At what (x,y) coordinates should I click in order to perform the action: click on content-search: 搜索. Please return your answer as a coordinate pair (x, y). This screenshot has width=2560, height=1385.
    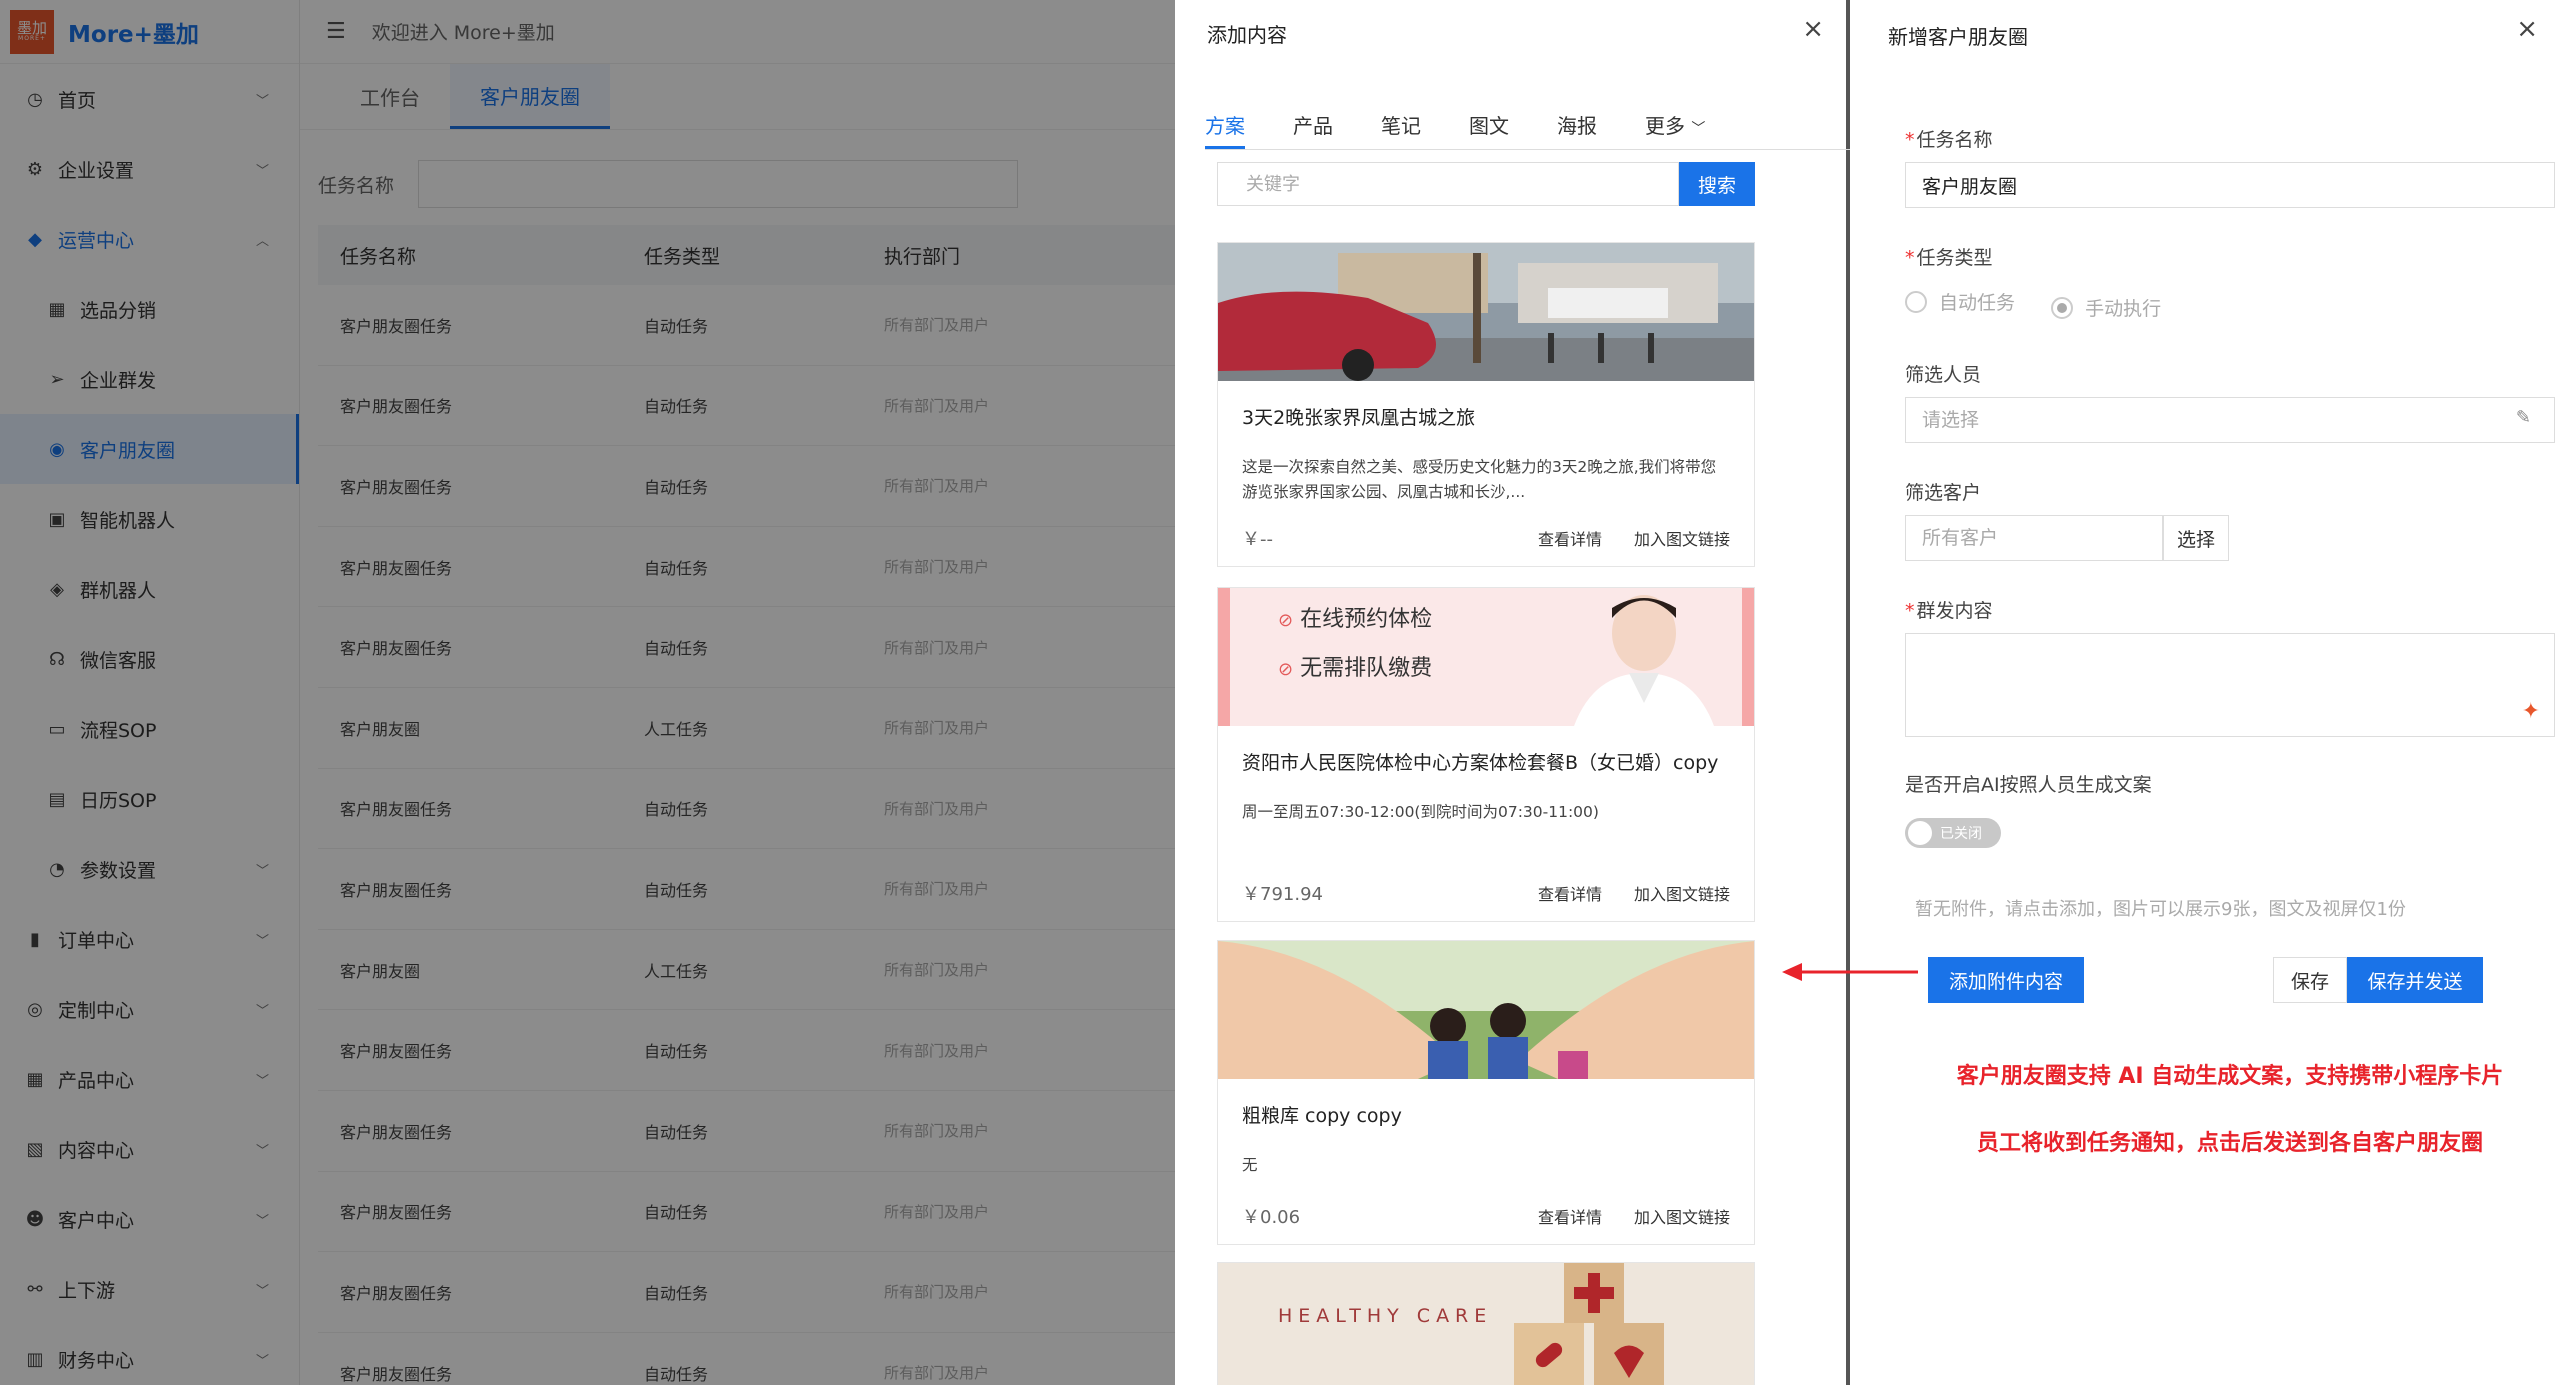
    Looking at the image, I should click on (1486, 184).